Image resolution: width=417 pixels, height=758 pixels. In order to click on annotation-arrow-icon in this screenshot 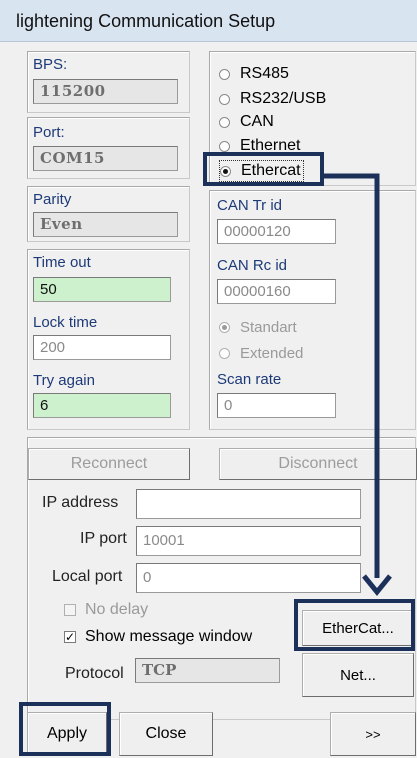, I will do `click(357, 384)`.